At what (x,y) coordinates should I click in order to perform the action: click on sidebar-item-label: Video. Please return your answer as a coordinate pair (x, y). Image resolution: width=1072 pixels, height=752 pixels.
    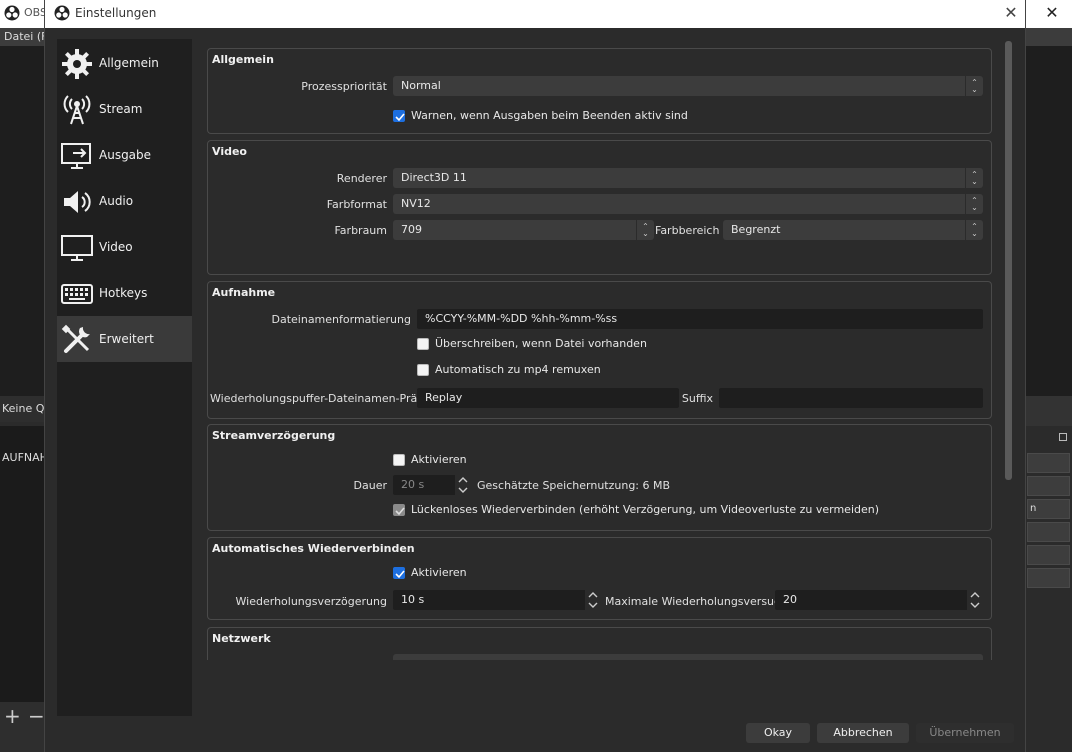
    Looking at the image, I should click on (116, 247).